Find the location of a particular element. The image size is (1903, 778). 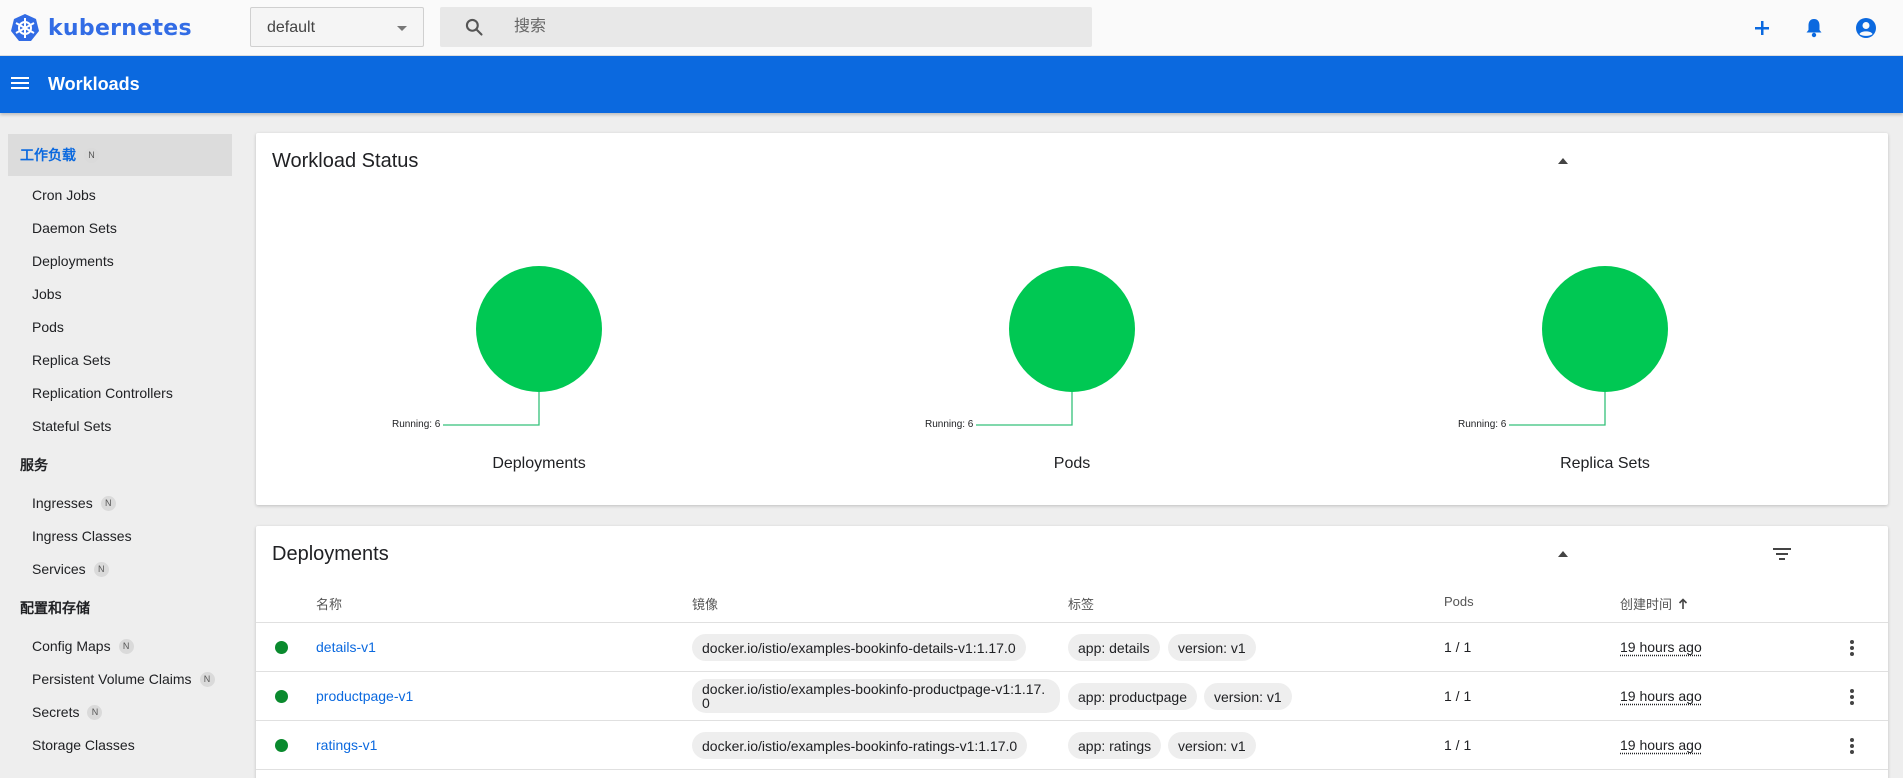

sidebar-item-pods: Pods is located at coordinates (48, 327).